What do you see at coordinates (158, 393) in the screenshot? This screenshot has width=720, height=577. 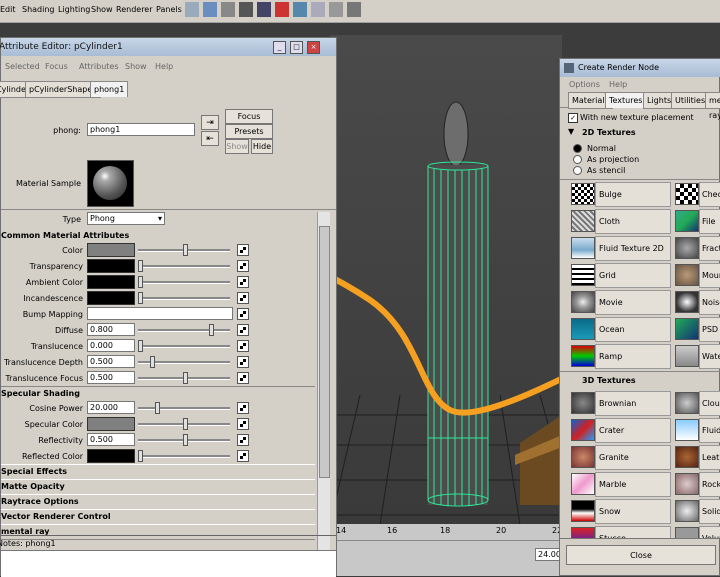 I see `specular-shading-header: Specular Shading` at bounding box center [158, 393].